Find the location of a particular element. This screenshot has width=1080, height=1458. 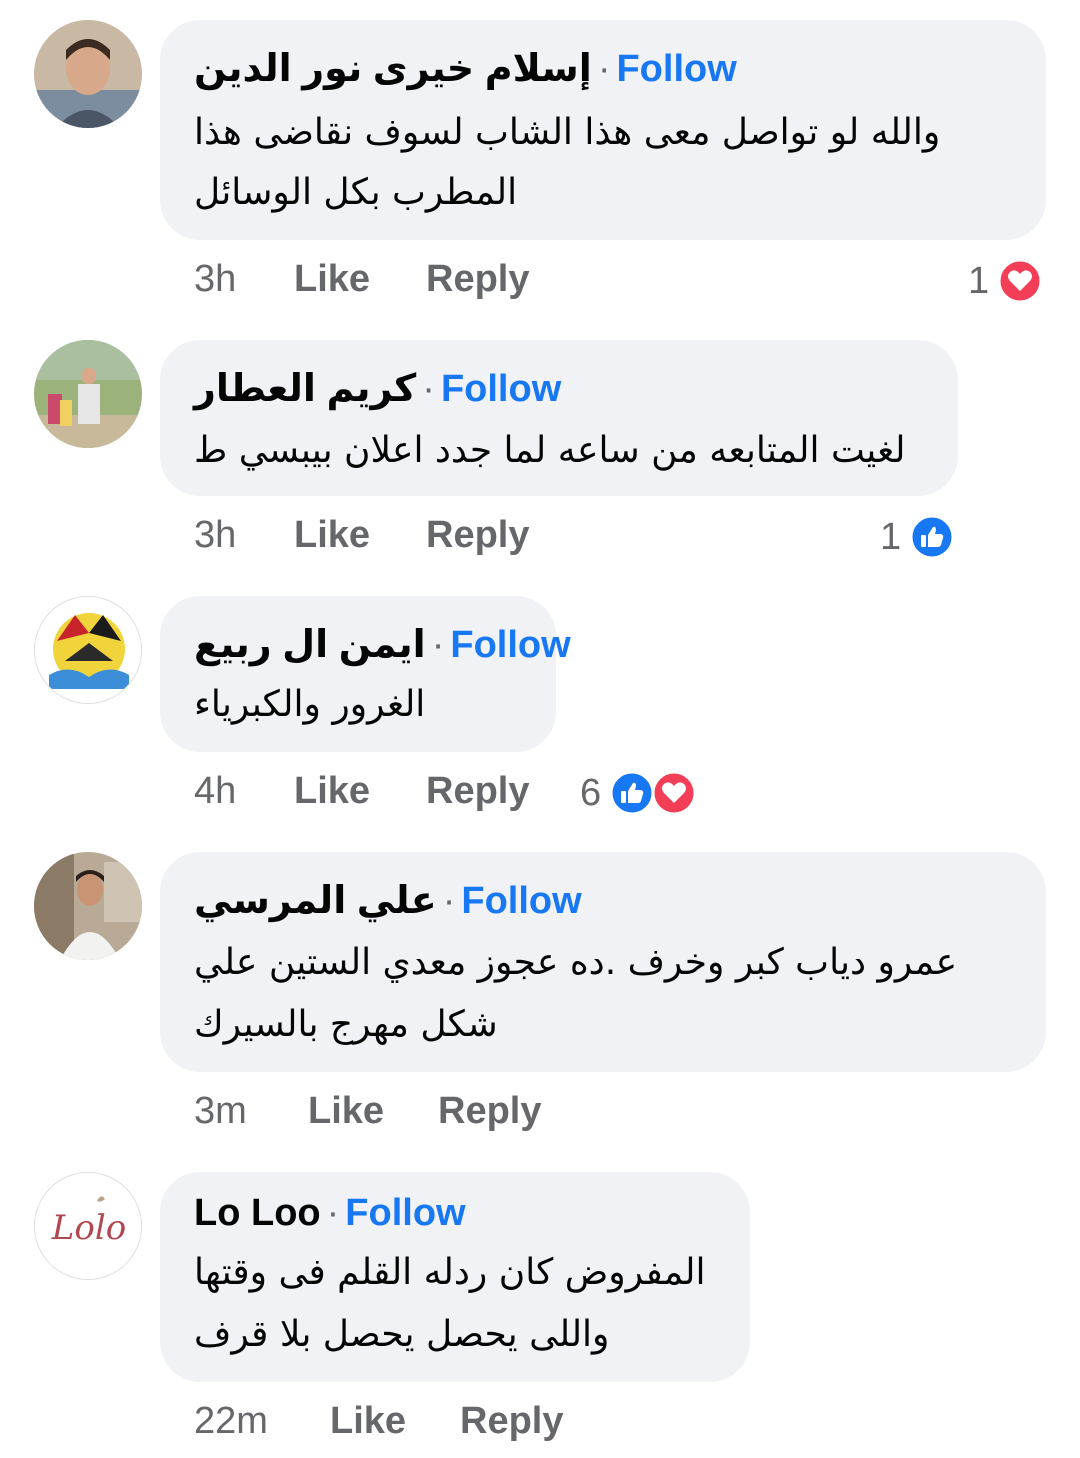

author-line: ايمن ال ربيع · Follow is located at coordinates (382, 644).